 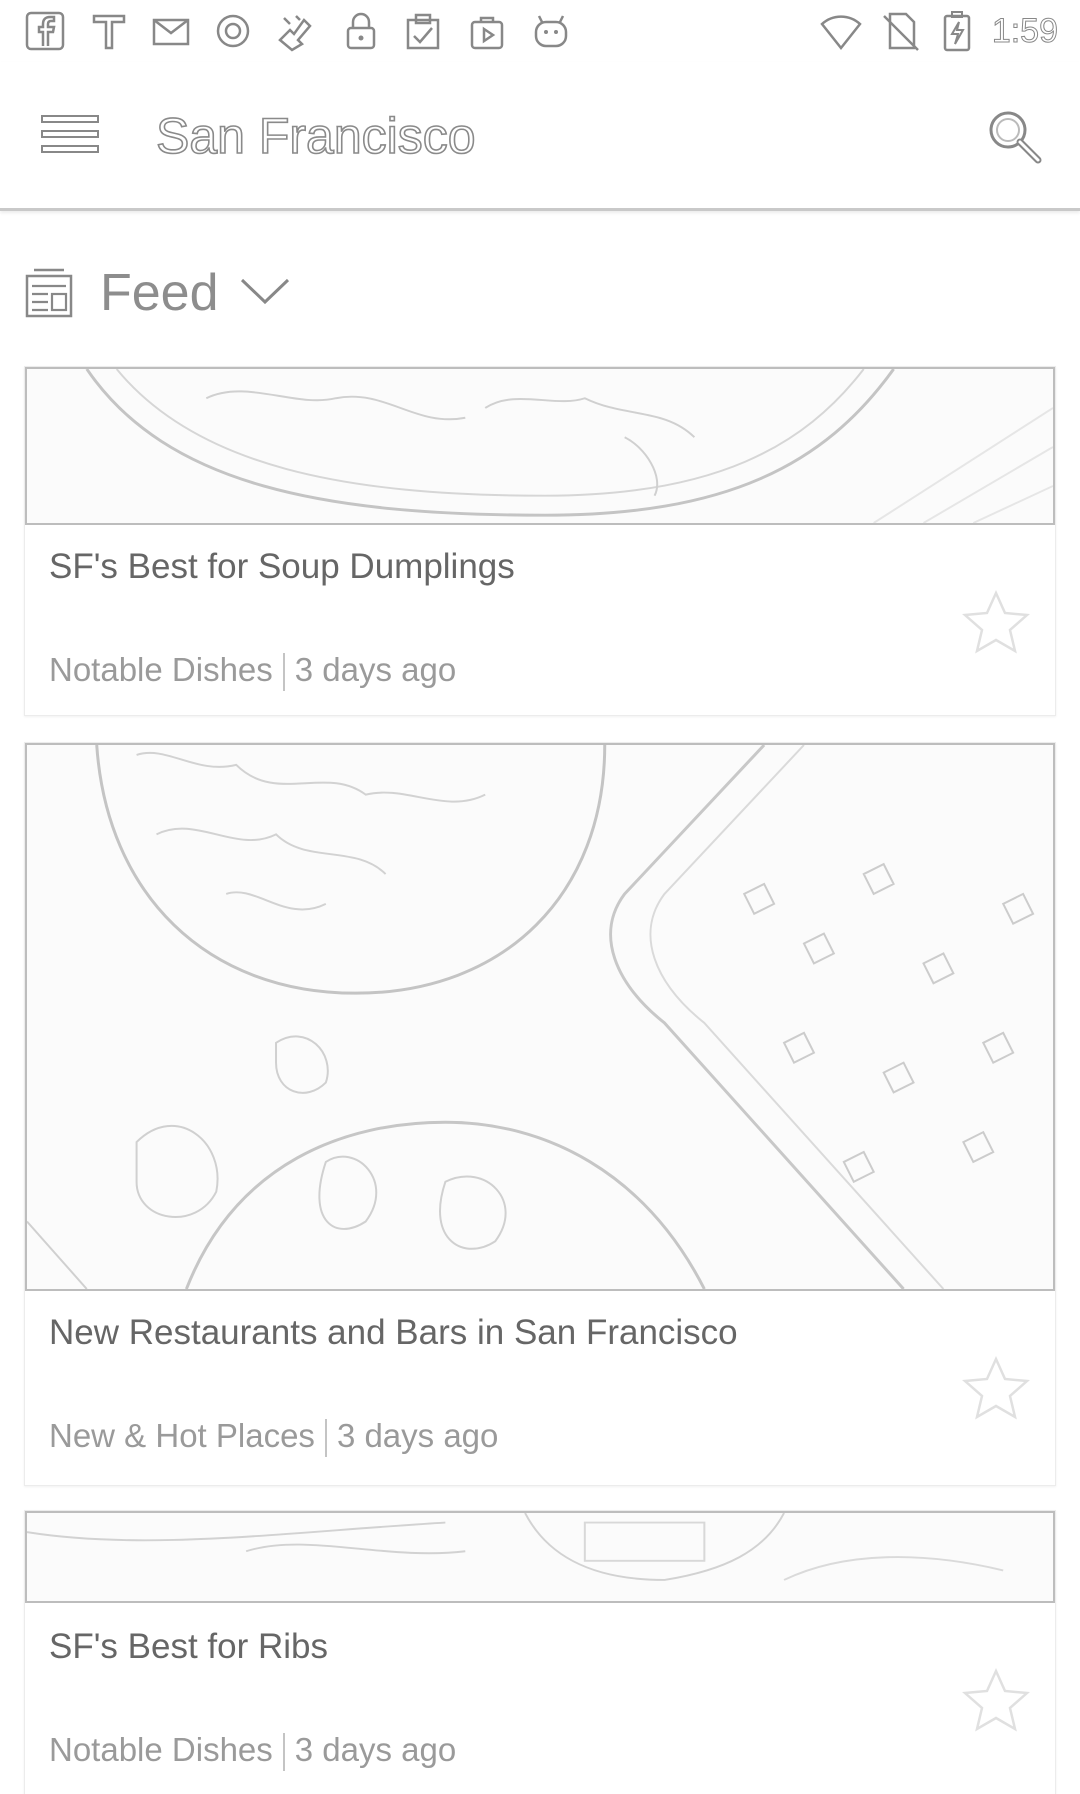 What do you see at coordinates (171, 31) in the screenshot?
I see `mail-icon` at bounding box center [171, 31].